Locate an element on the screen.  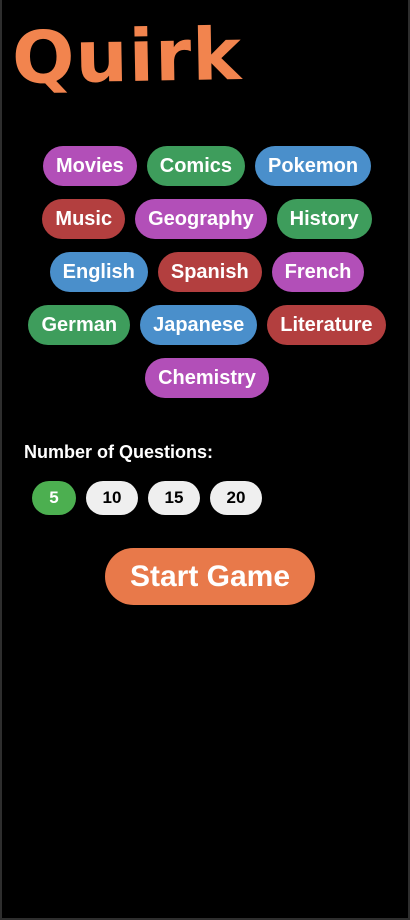
topic-chip-french: French is located at coordinates (318, 272).